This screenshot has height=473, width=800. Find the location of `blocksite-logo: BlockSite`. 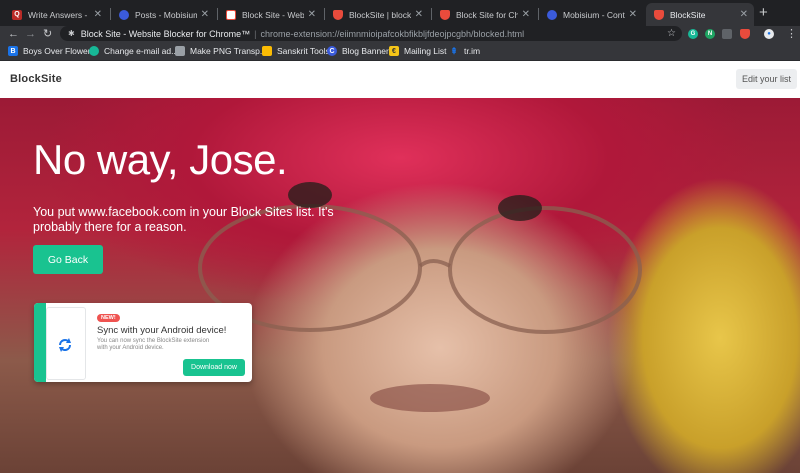

blocksite-logo: BlockSite is located at coordinates (36, 79).